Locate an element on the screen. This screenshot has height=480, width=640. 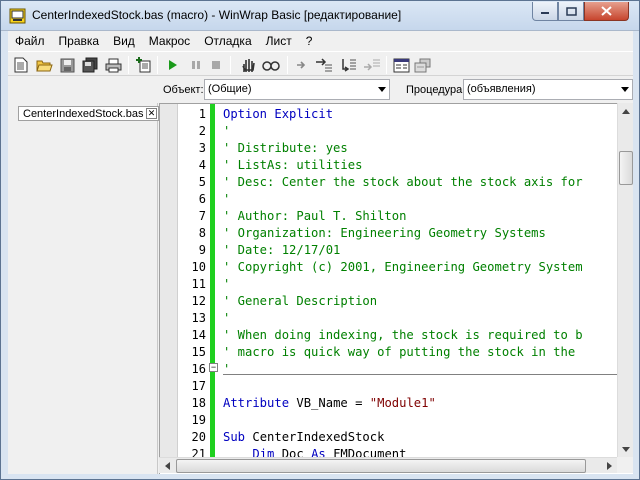
tab-centerindexedstock: CenterIndexedStock.bas ✕ is located at coordinates (88, 113).